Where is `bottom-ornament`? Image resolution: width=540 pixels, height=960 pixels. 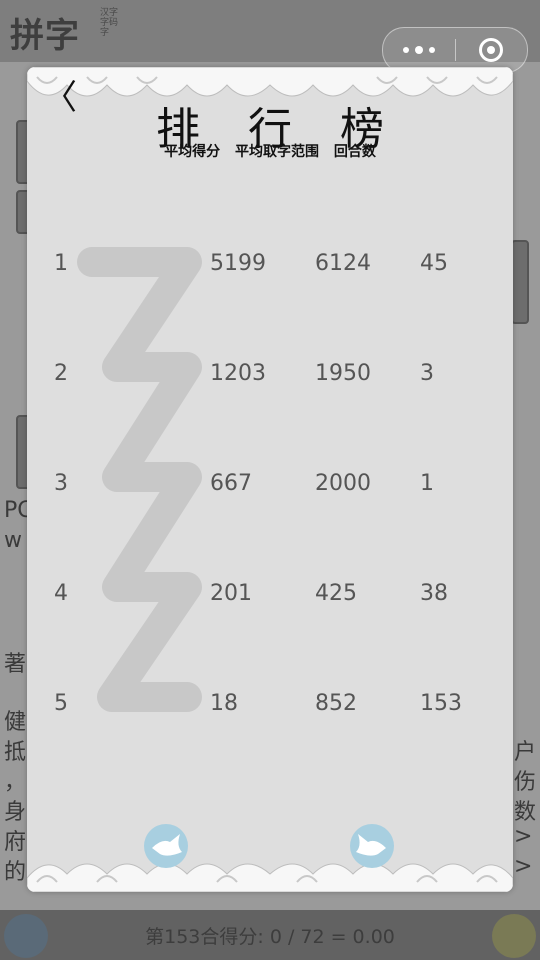 bottom-ornament is located at coordinates (270, 877).